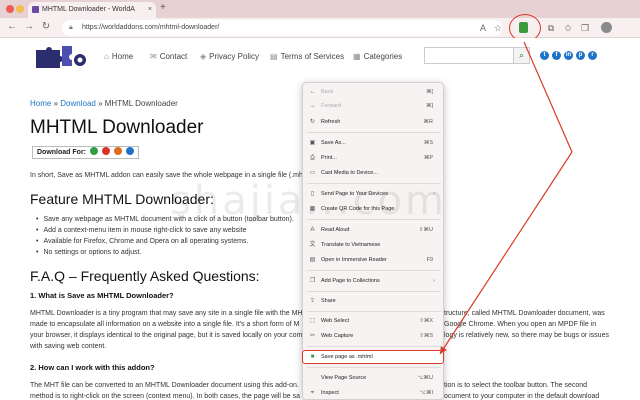 Image resolution: width=640 pixels, height=400 pixels. Describe the element at coordinates (106, 56) in the screenshot. I see `home-icon: ⌂` at that location.